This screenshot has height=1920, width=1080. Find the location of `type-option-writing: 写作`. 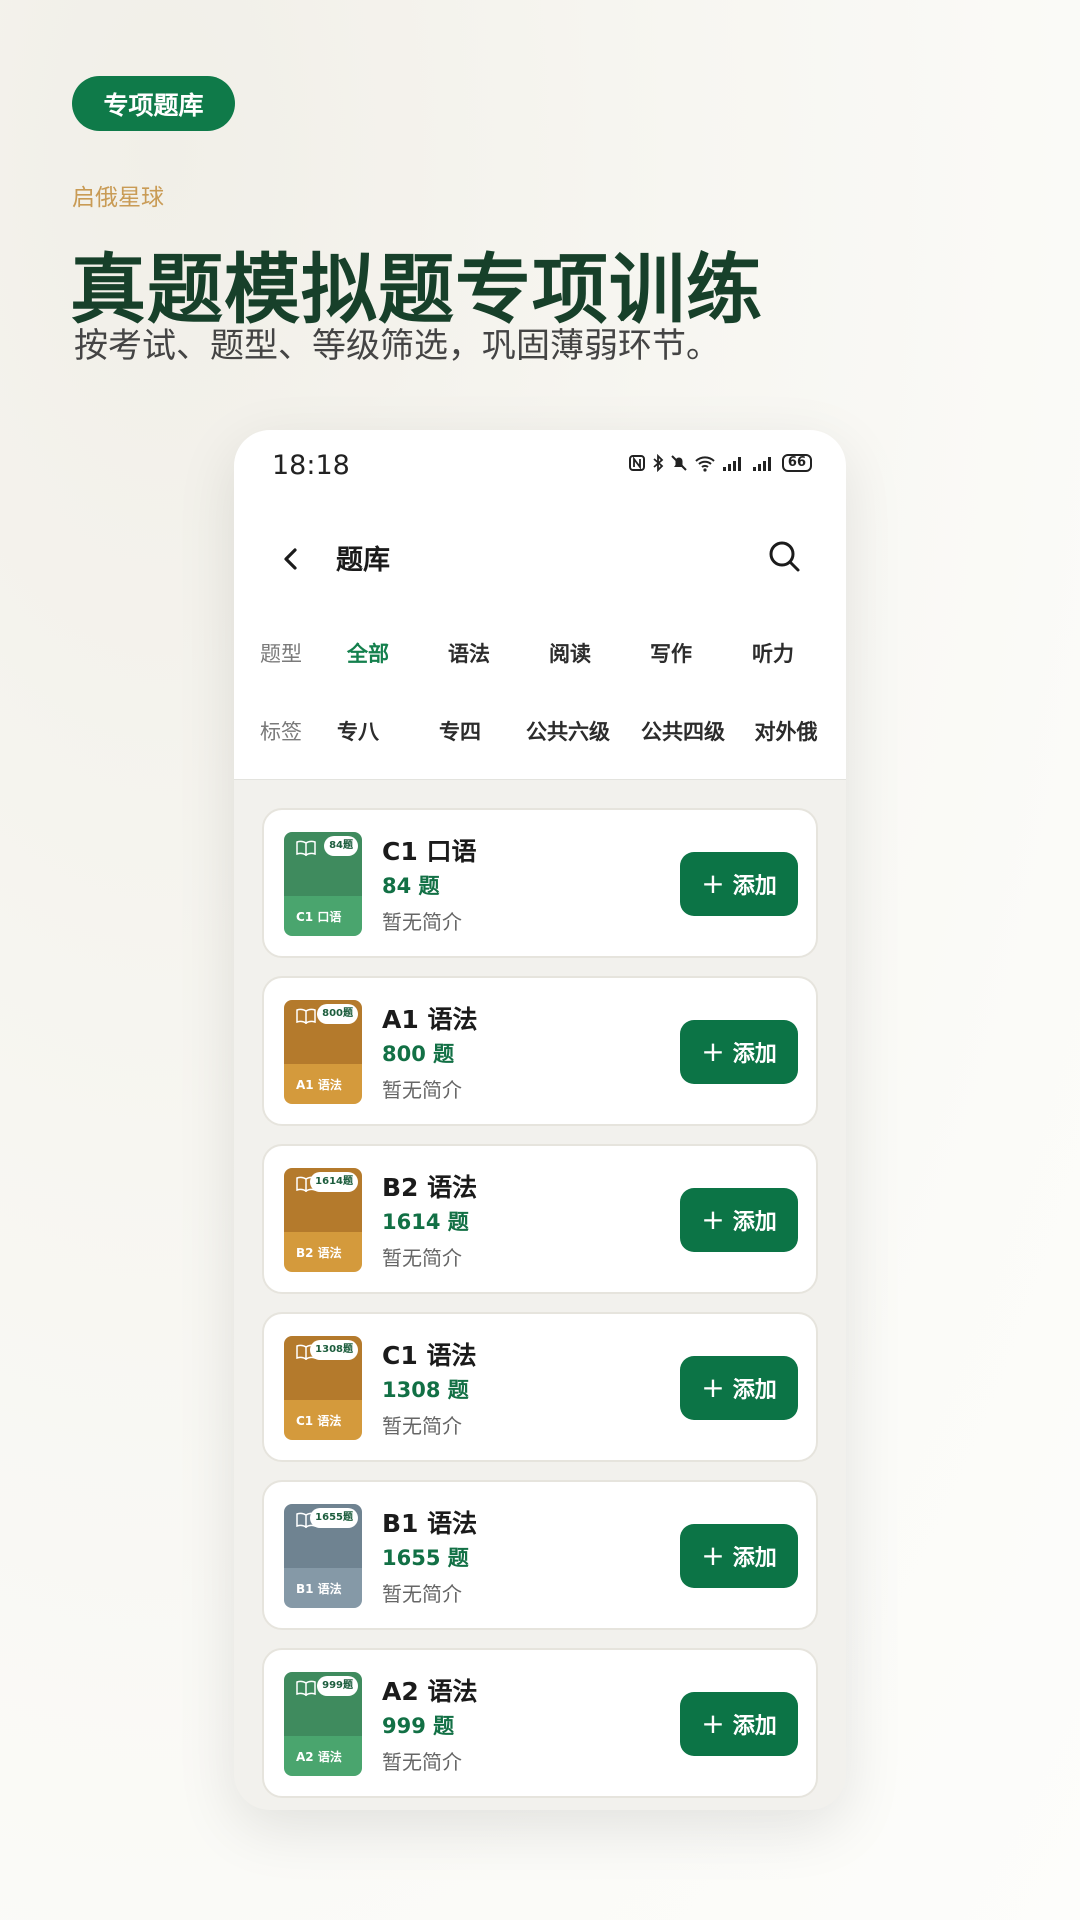

type-option-writing: 写作 is located at coordinates (671, 653).